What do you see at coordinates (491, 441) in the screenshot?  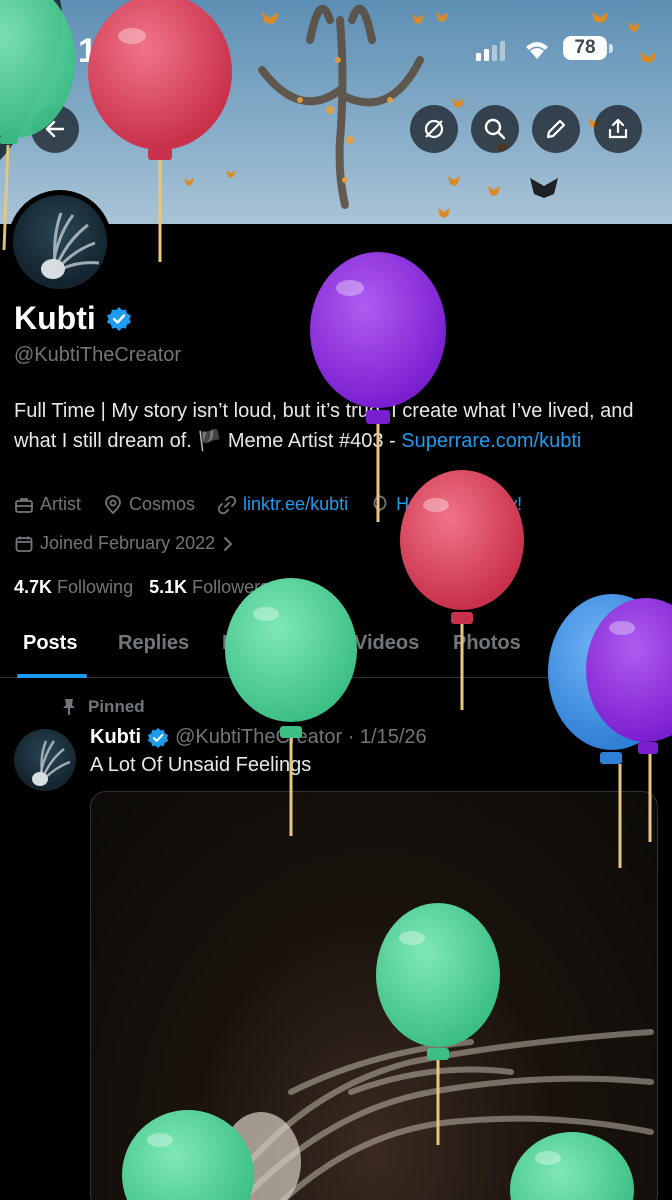 I see `bio-link: Superrare.com/kubti` at bounding box center [491, 441].